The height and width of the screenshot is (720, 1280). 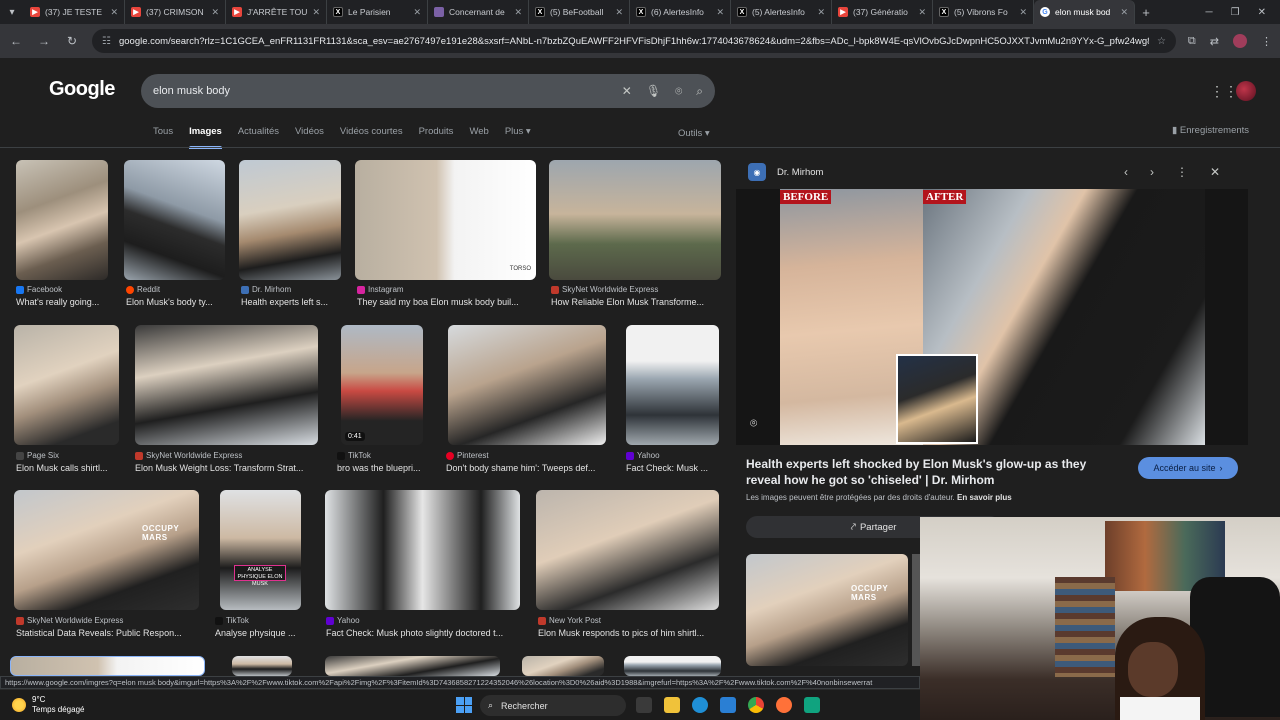 What do you see at coordinates (728, 705) in the screenshot?
I see `store-icon` at bounding box center [728, 705].